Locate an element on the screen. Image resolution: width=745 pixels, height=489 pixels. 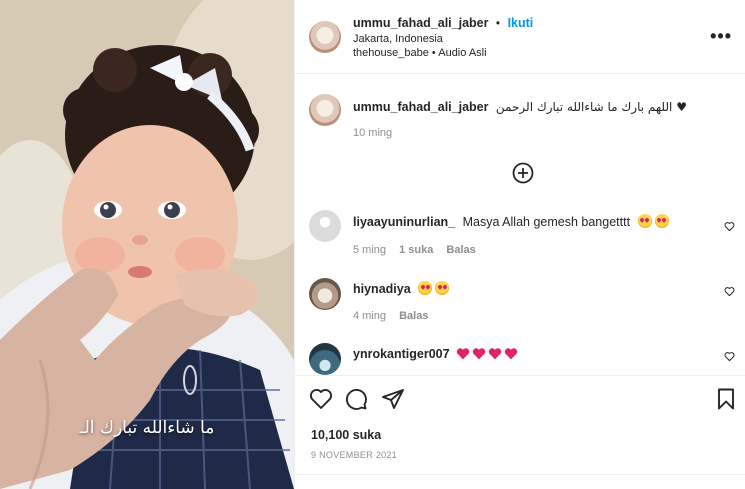
post-date: 9 NOVEMBER 2021 is located at coordinates (354, 455).